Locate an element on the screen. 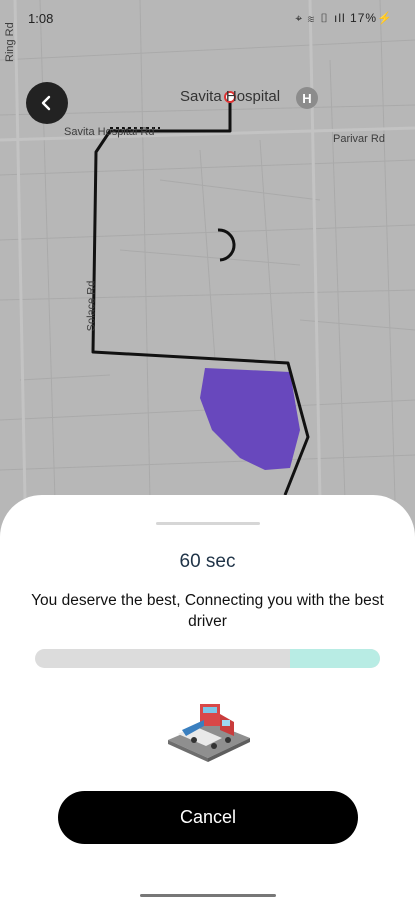 This screenshot has width=415, height=900. back-button is located at coordinates (47, 103).